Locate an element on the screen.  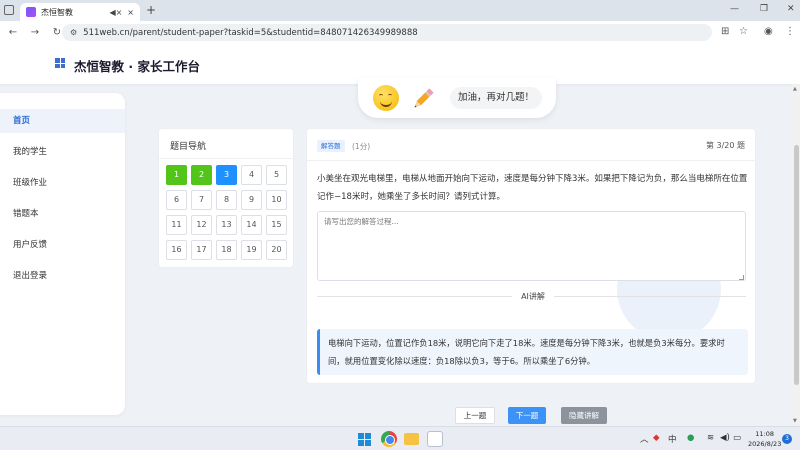
new-tab-button: + is located at coordinates (151, 10).